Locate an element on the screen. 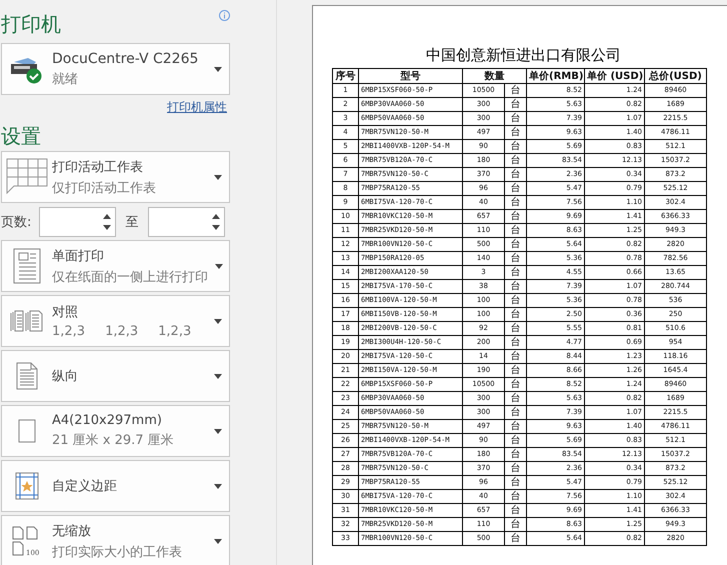 This screenshot has width=727, height=565. column-header: 序号 is located at coordinates (345, 76).